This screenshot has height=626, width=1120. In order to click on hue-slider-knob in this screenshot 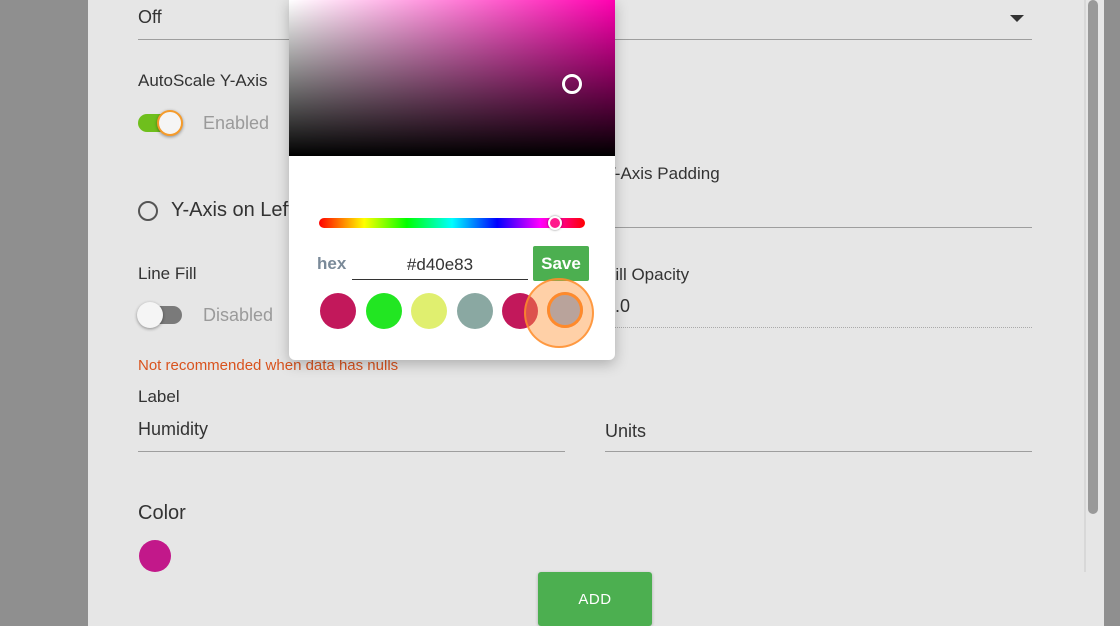, I will do `click(555, 223)`.